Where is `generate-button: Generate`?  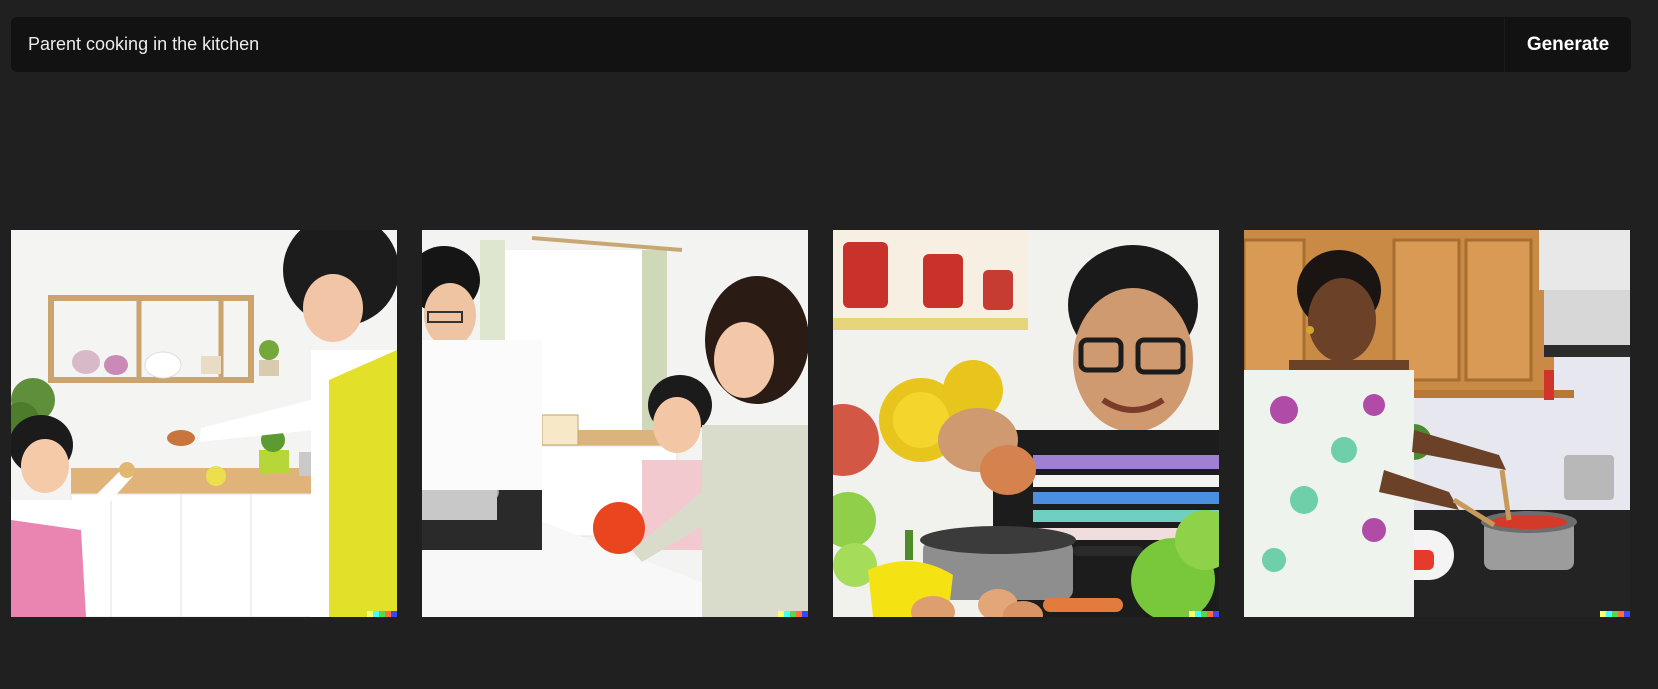
generate-button: Generate is located at coordinates (1568, 44).